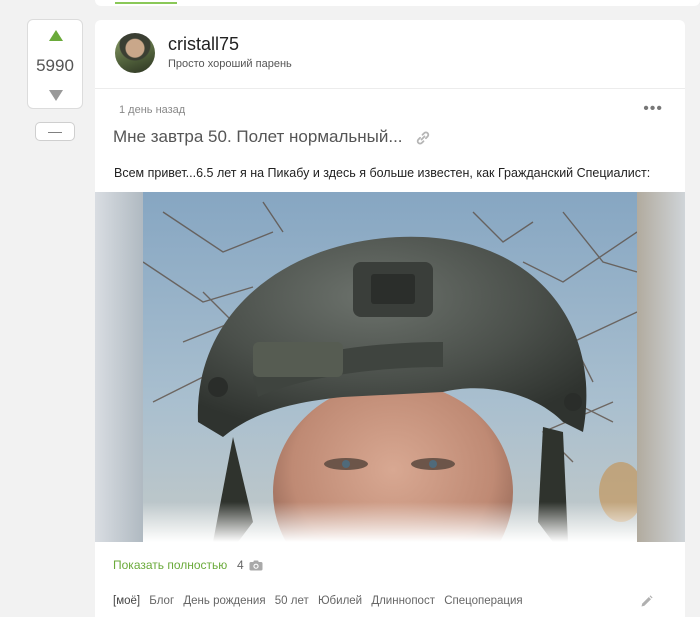  I want to click on tag-mine: [моё], so click(126, 601).